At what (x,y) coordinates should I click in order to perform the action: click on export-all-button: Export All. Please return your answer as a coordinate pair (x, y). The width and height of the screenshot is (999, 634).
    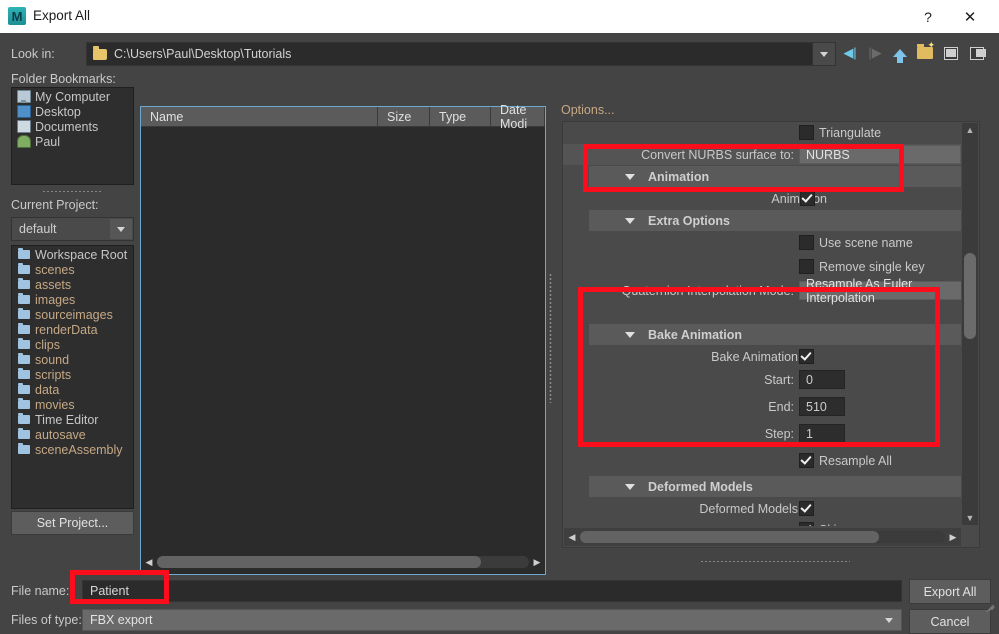
    Looking at the image, I should click on (950, 591).